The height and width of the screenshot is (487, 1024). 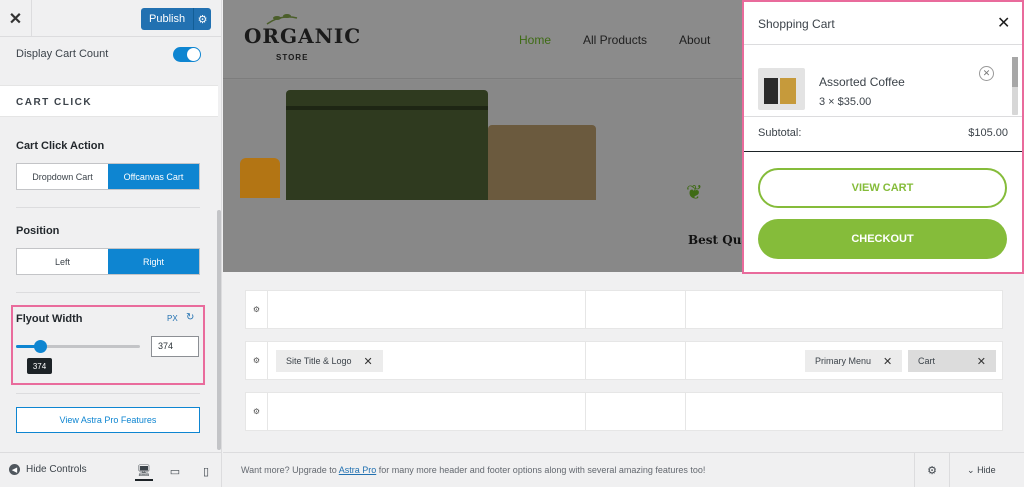 What do you see at coordinates (862, 82) in the screenshot?
I see `cart-item-name: Assorted Coffee` at bounding box center [862, 82].